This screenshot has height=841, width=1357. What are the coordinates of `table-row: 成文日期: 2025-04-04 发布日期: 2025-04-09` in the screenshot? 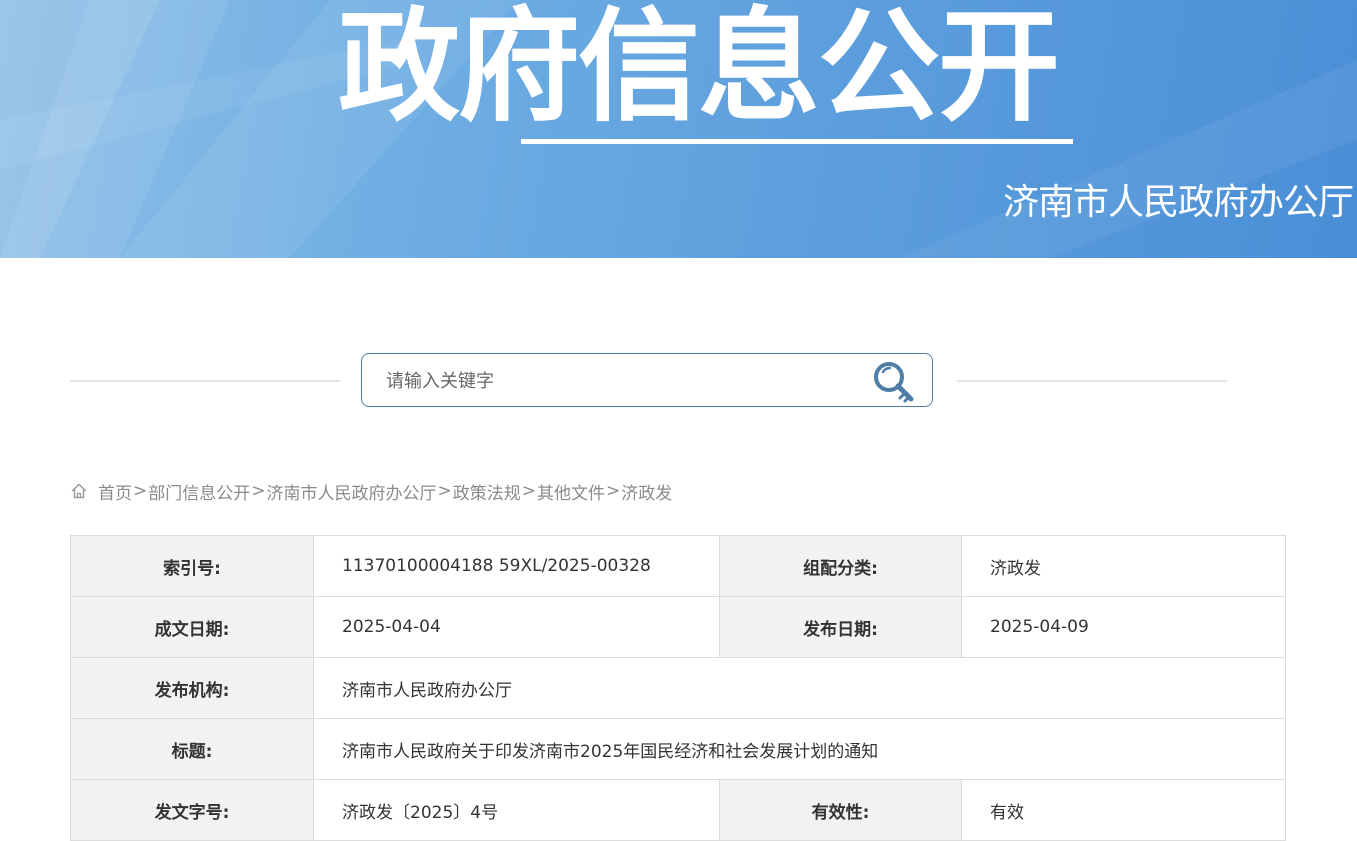 It's located at (678, 627).